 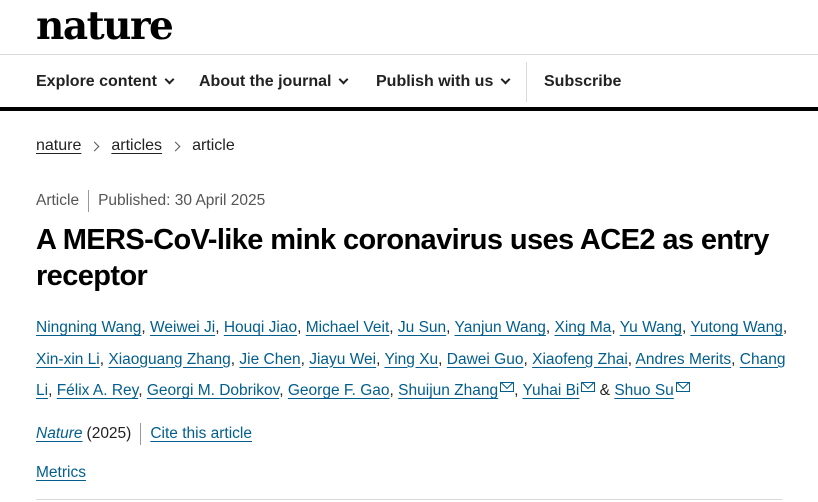 I want to click on author-link: Shuo Su, so click(x=643, y=390).